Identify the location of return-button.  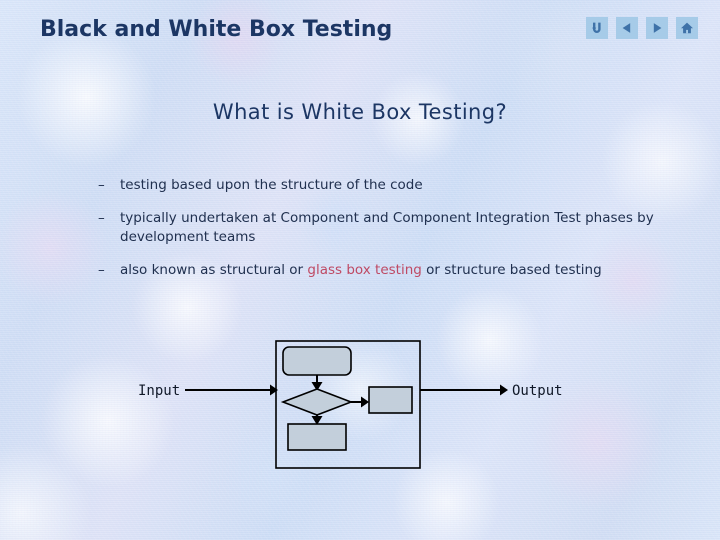
(597, 28).